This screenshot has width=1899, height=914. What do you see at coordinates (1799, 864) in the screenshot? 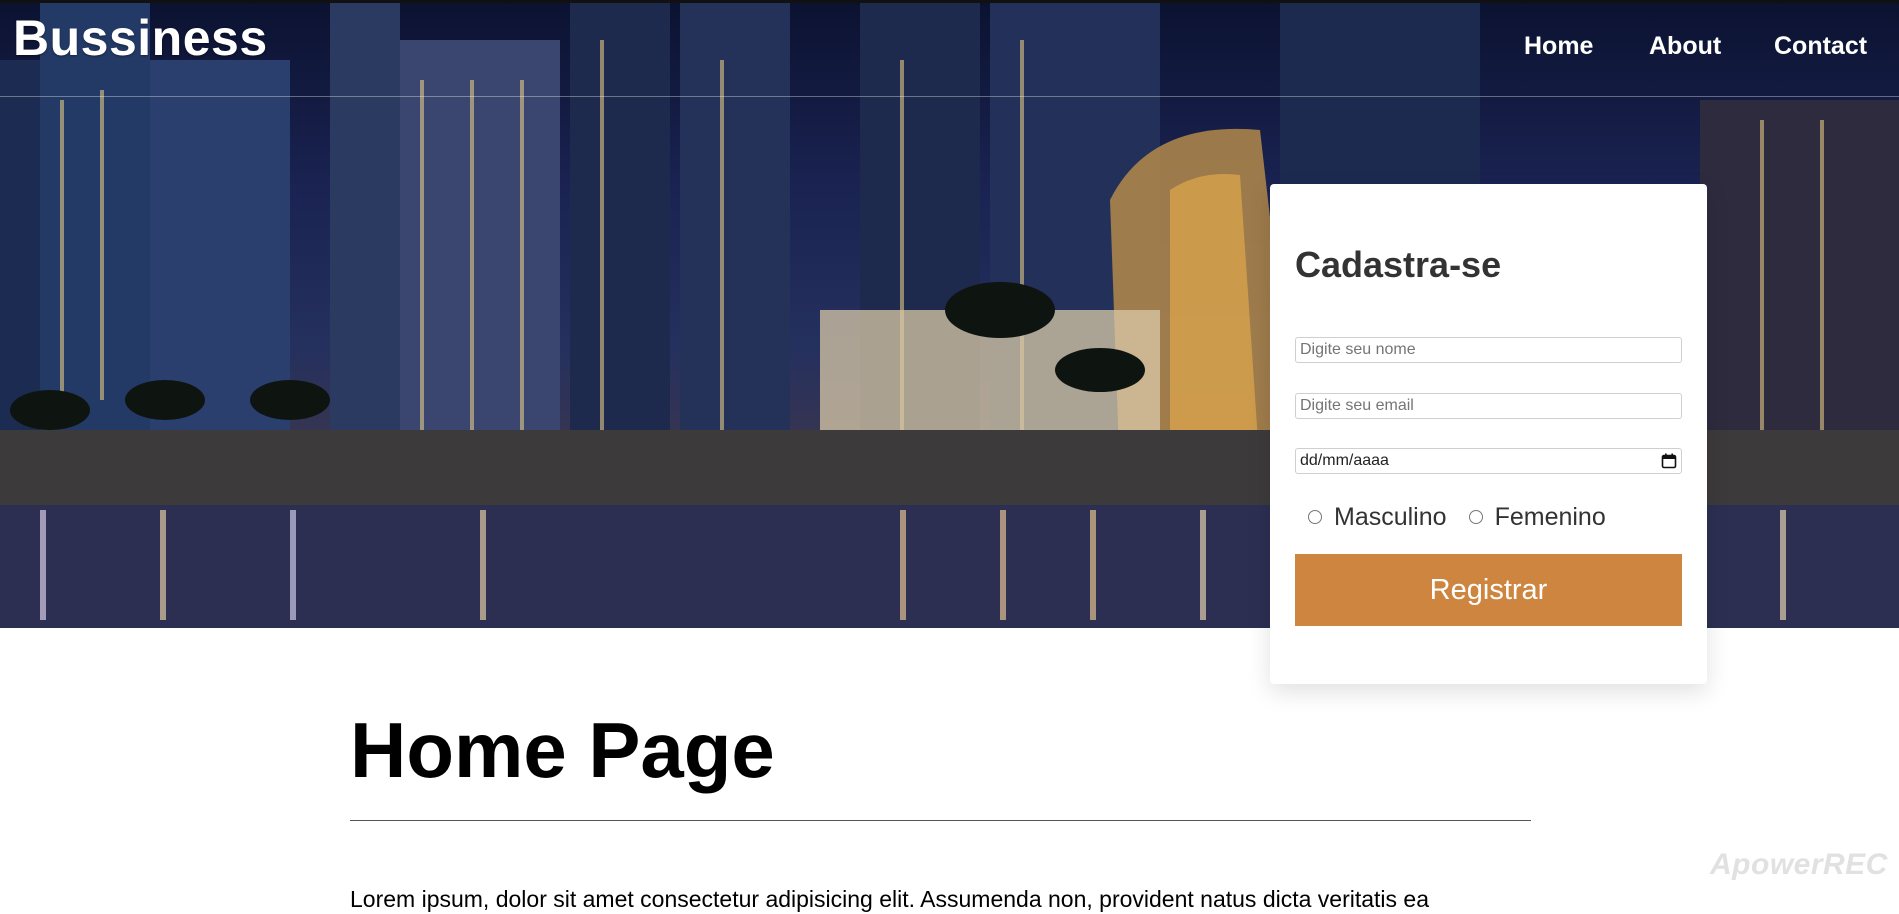
I see `recorder-watermark: ApowerREC` at bounding box center [1799, 864].